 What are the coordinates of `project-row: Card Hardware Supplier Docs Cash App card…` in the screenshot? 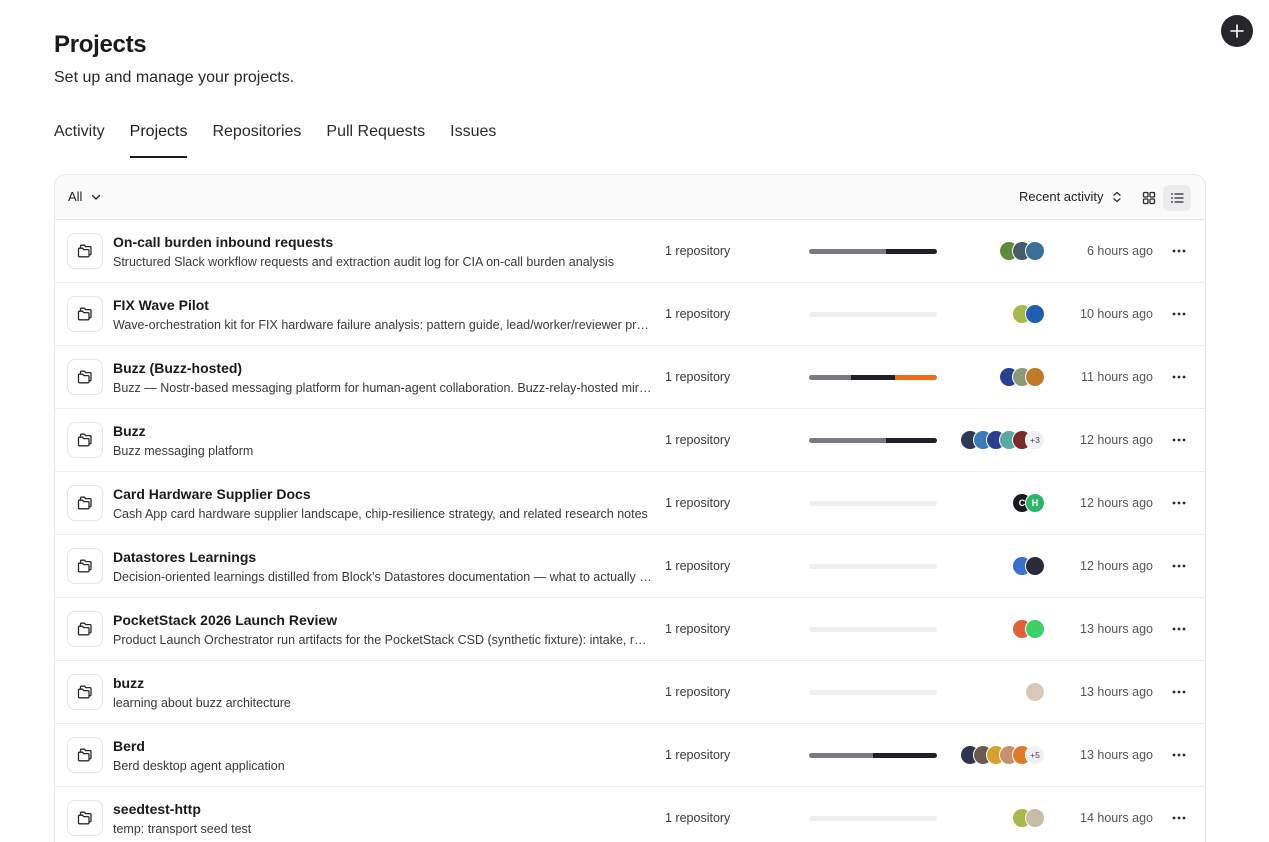 It's located at (630, 503).